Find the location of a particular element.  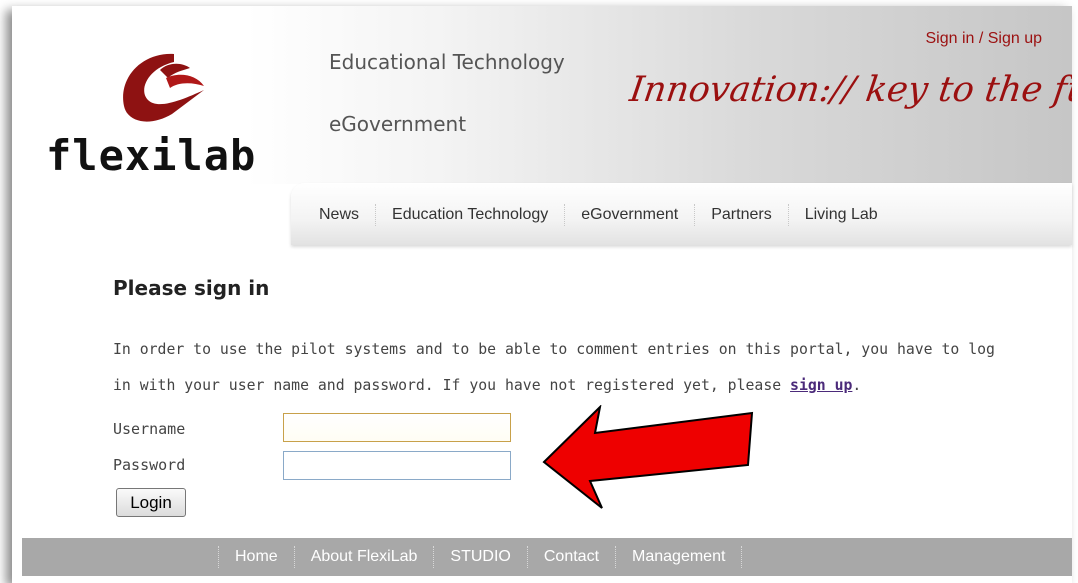

footer-item-contact: Contact is located at coordinates (572, 557).